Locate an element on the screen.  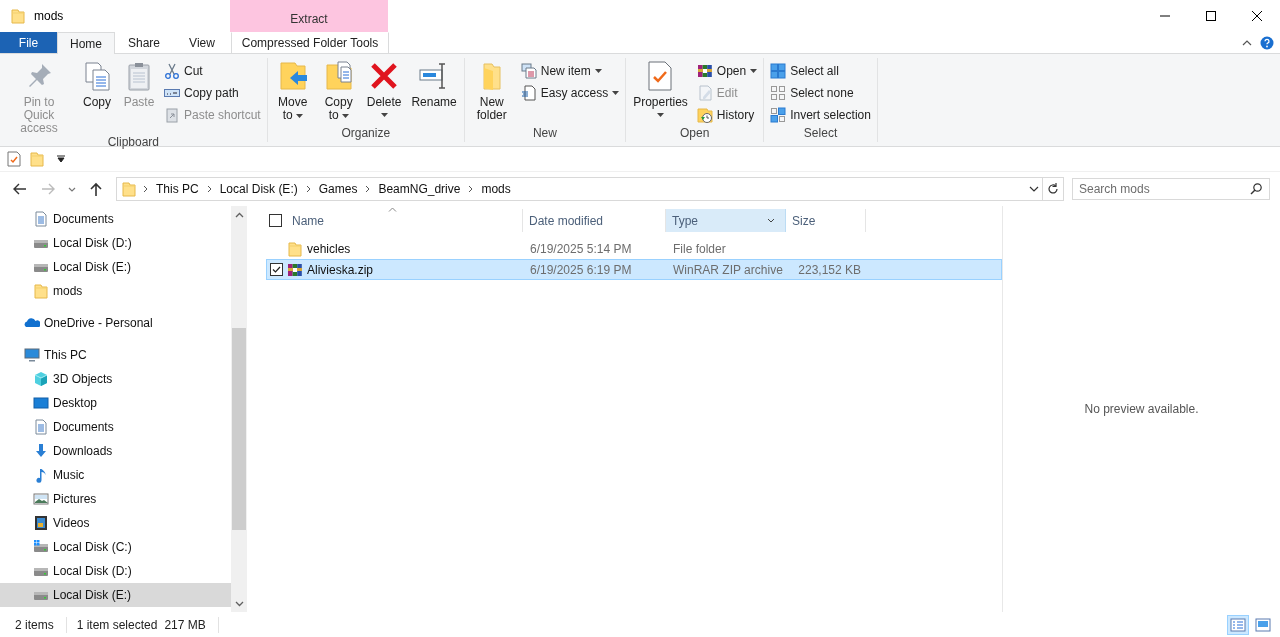
select-all-icon is located at coordinates (778, 71).